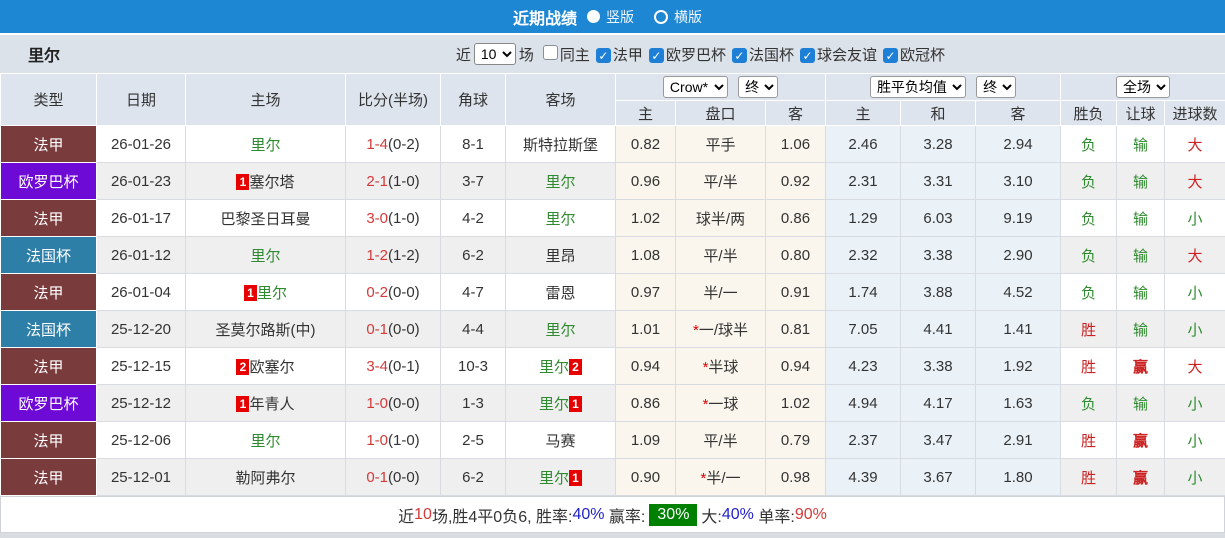 The image size is (1225, 538). What do you see at coordinates (771, 55) in the screenshot?
I see `filter-label: 法国杯` at bounding box center [771, 55].